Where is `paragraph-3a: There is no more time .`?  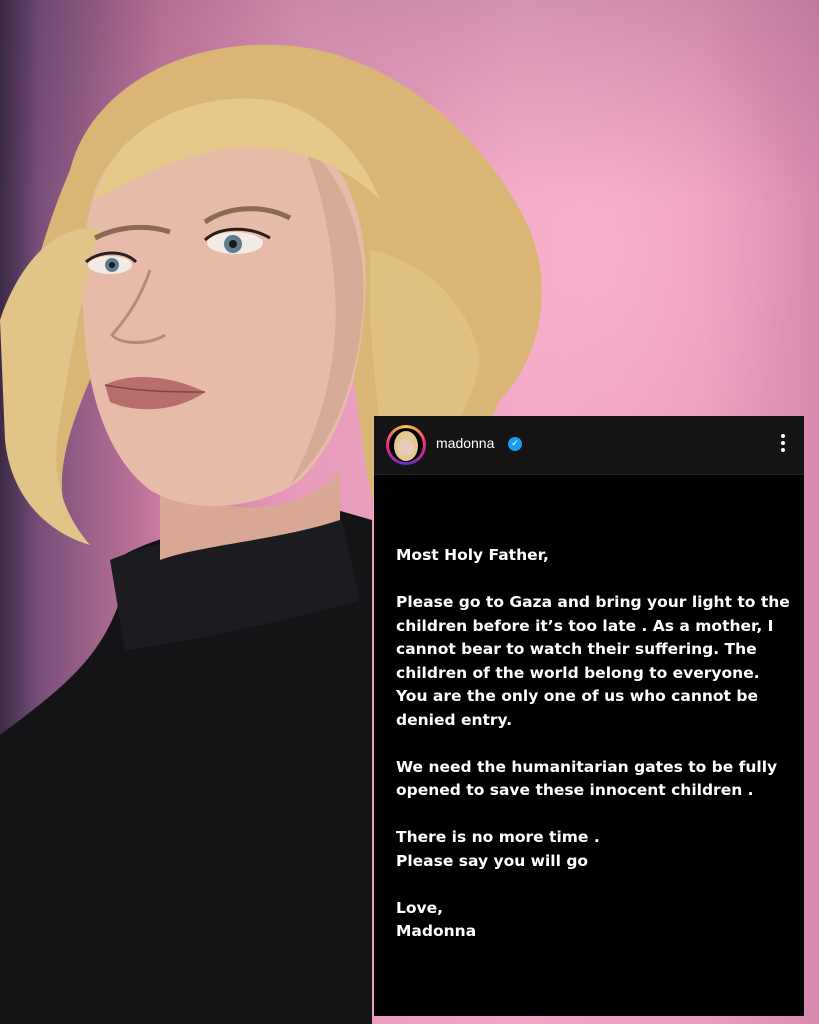 paragraph-3a: There is no more time . is located at coordinates (498, 837).